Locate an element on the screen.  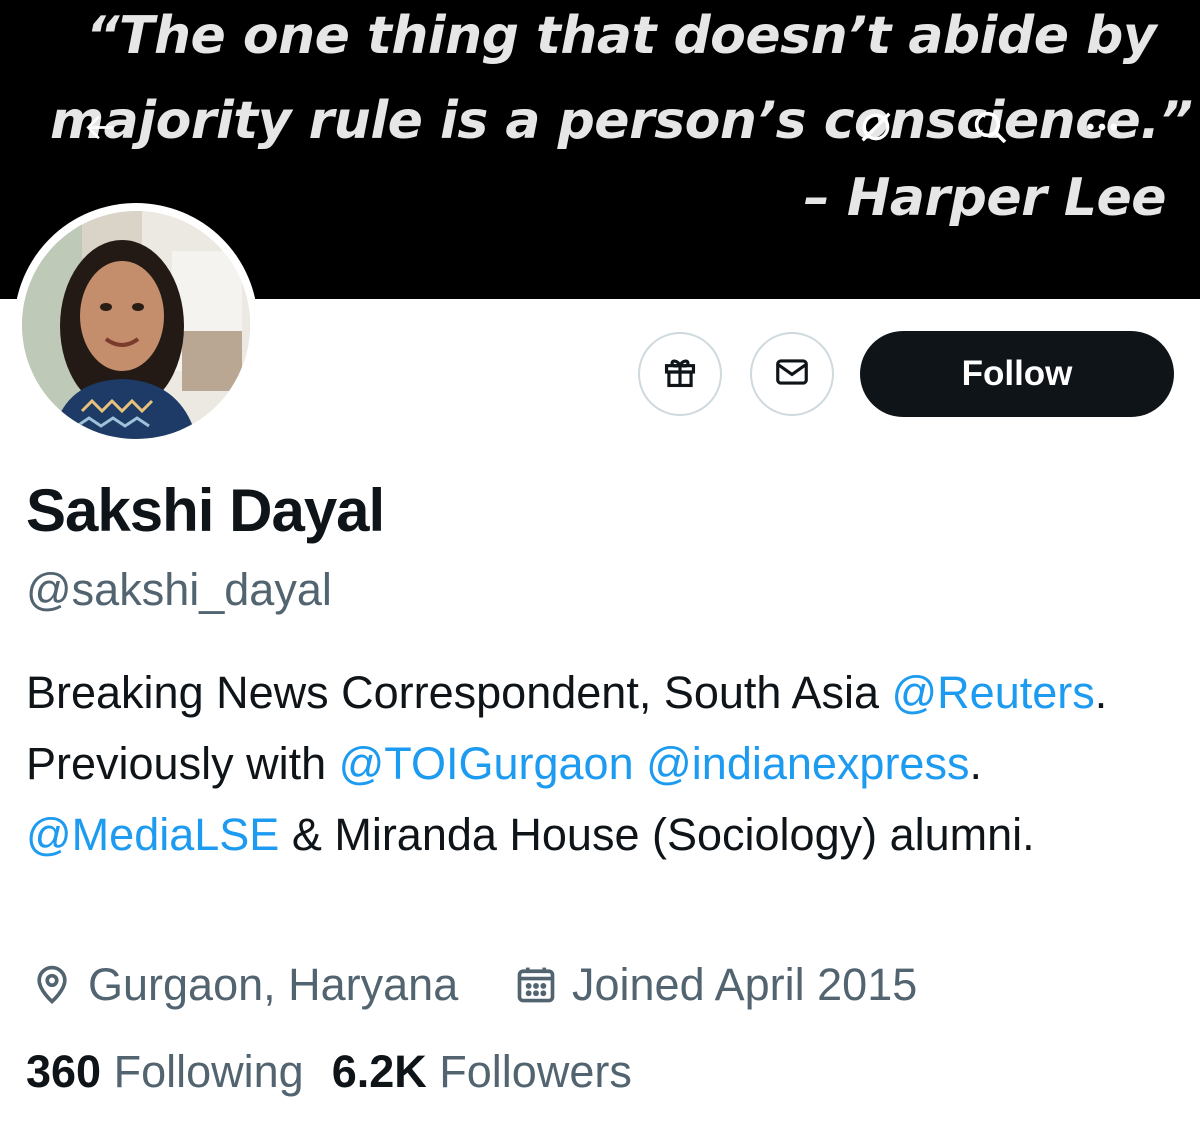
bio-text is located at coordinates (640, 763).